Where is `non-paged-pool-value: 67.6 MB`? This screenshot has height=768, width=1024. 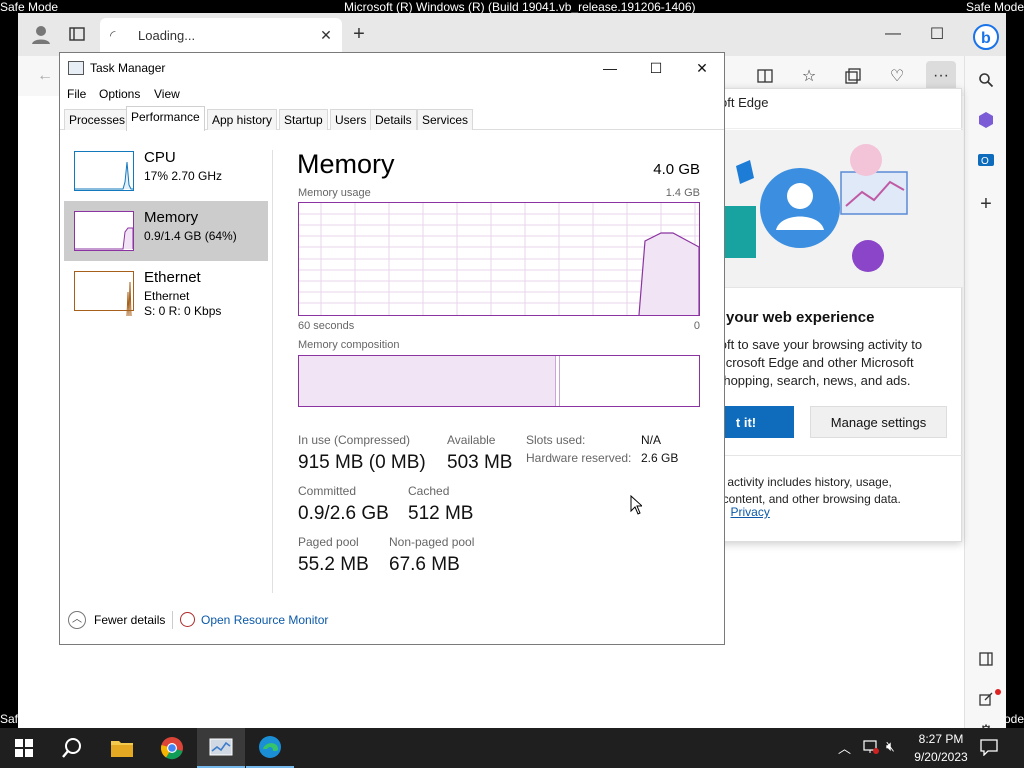
non-paged-pool-value: 67.6 MB is located at coordinates (424, 564).